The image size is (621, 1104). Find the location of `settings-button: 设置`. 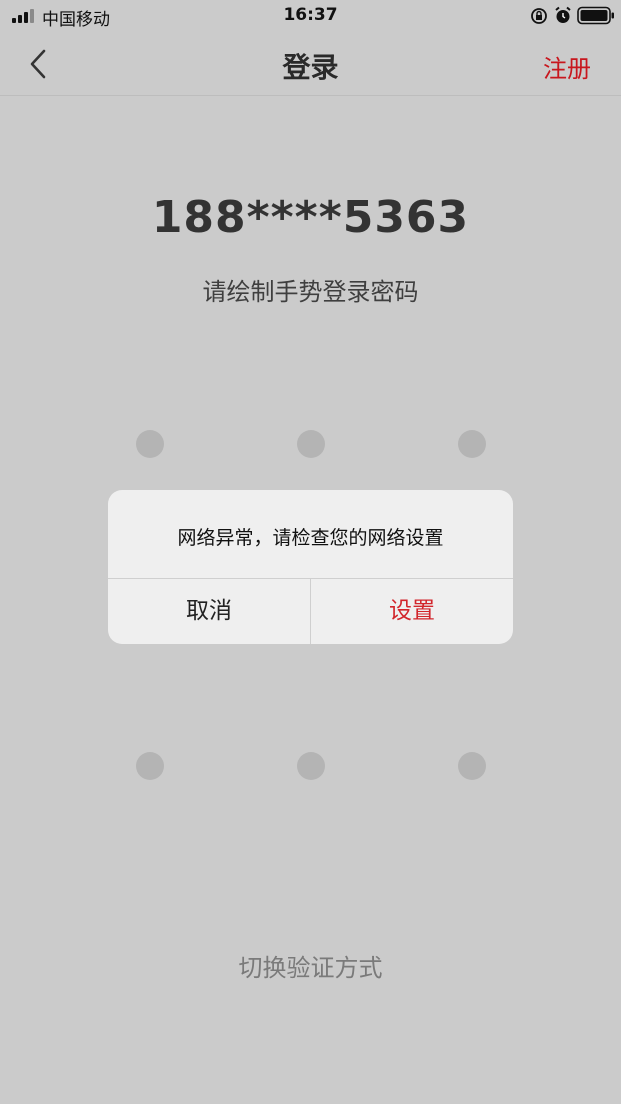

settings-button: 设置 is located at coordinates (412, 611).